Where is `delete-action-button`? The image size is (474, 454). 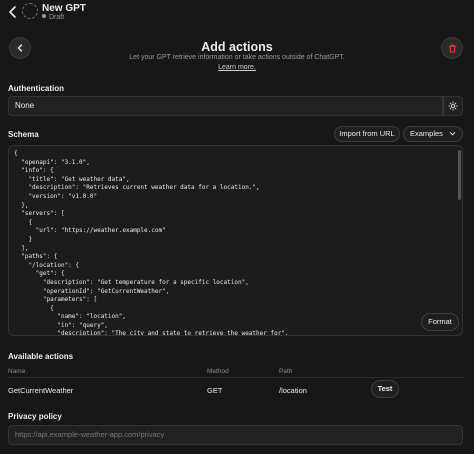
delete-action-button is located at coordinates (452, 48).